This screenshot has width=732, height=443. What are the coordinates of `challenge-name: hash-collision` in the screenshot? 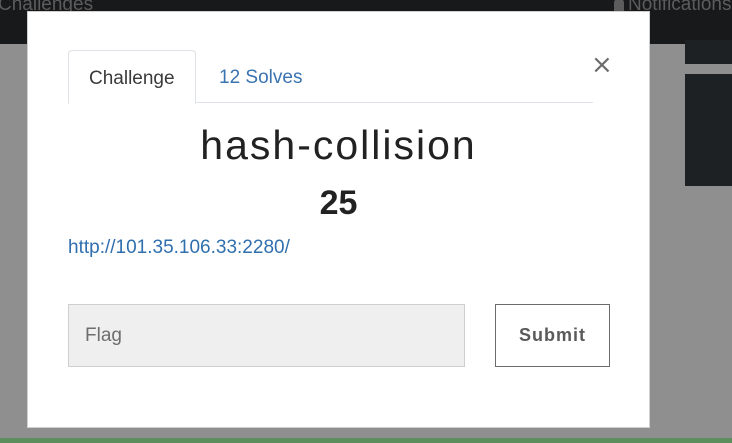 It's located at (338, 145).